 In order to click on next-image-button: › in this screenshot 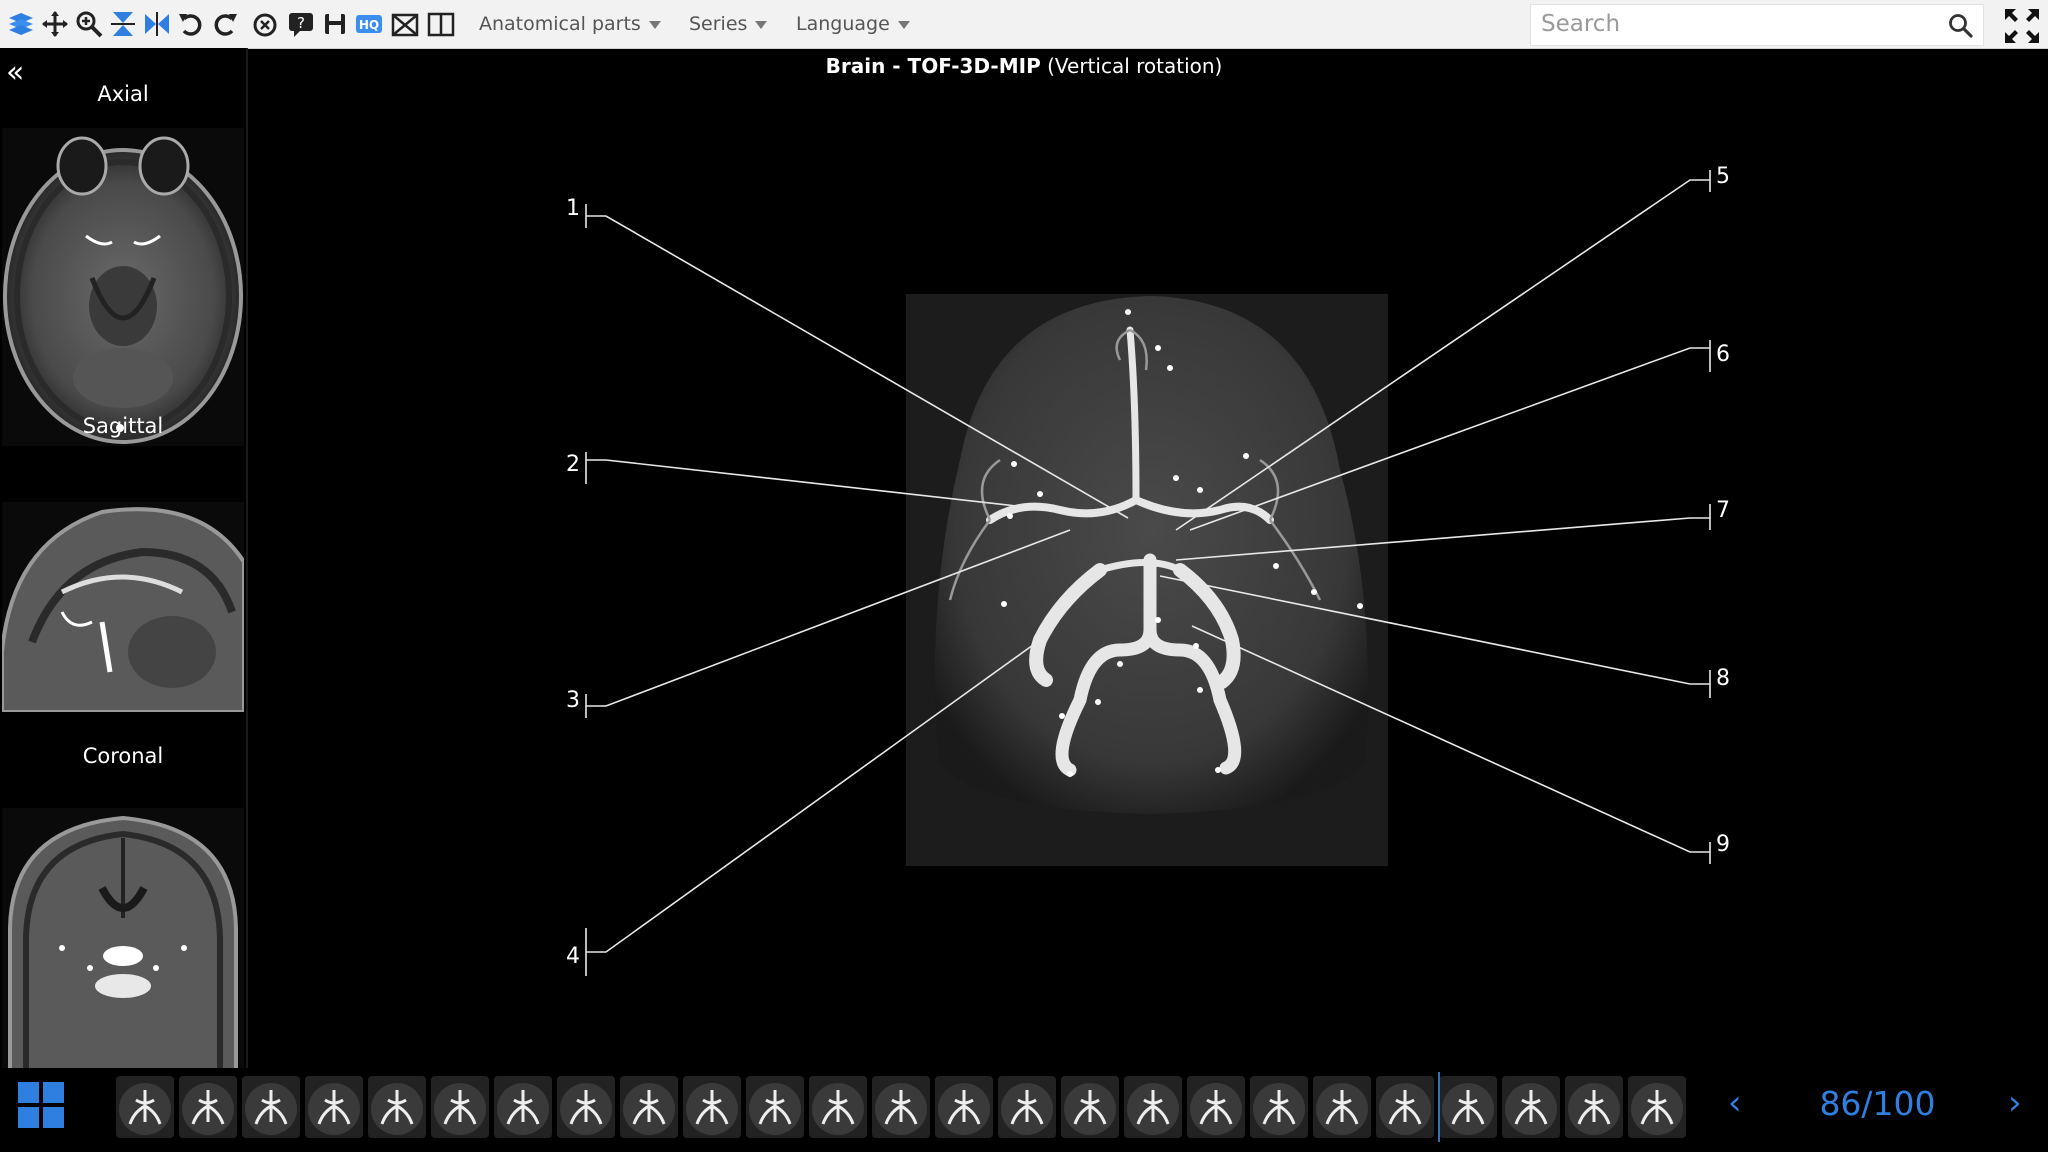, I will do `click(2015, 1103)`.